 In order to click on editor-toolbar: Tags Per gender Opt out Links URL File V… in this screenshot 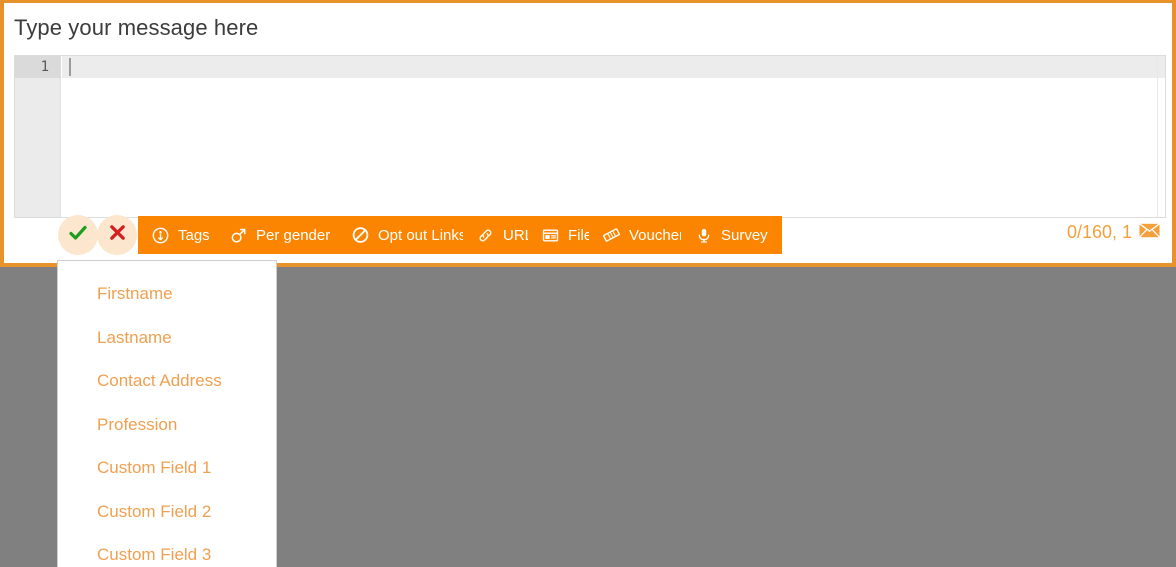, I will do `click(588, 235)`.